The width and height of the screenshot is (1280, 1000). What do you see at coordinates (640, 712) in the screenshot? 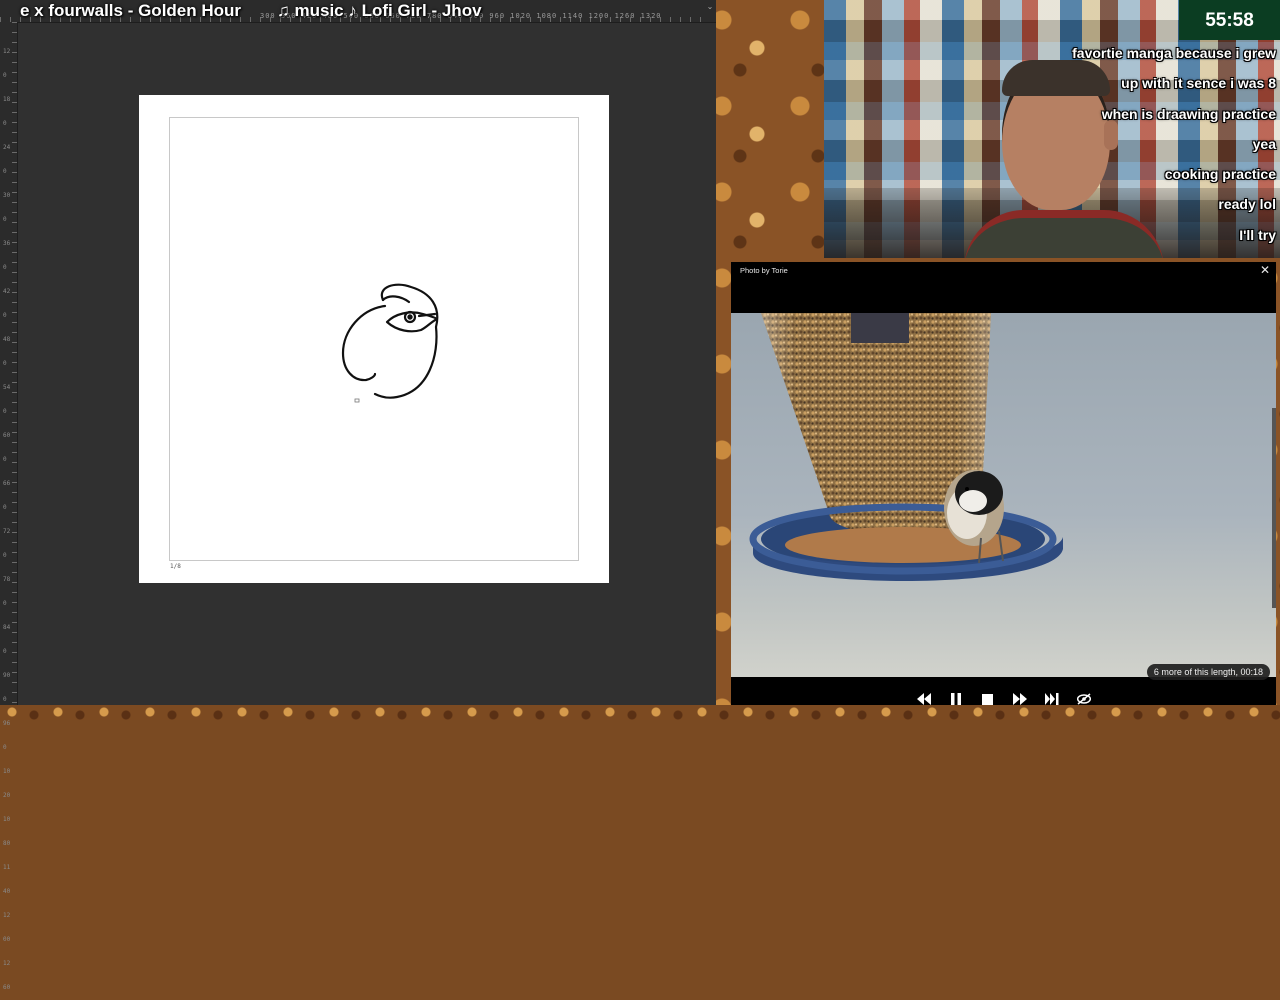
I see `bottom-background-strip` at bounding box center [640, 712].